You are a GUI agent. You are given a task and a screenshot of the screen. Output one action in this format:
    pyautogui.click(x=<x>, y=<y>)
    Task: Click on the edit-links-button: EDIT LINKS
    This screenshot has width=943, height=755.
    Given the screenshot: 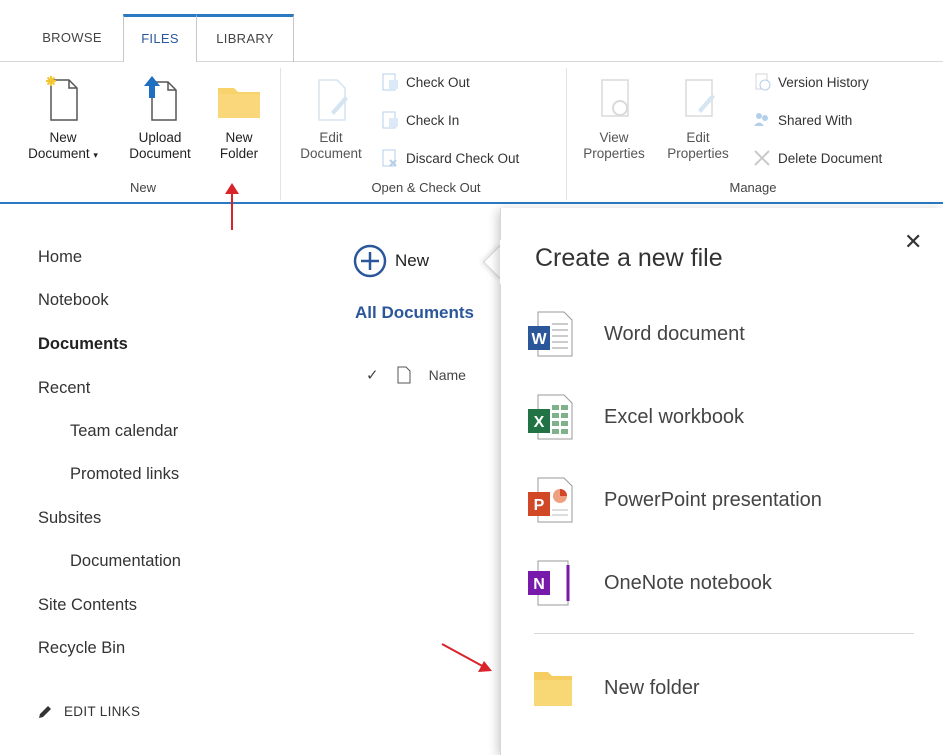 What is the action you would take?
    pyautogui.click(x=89, y=711)
    